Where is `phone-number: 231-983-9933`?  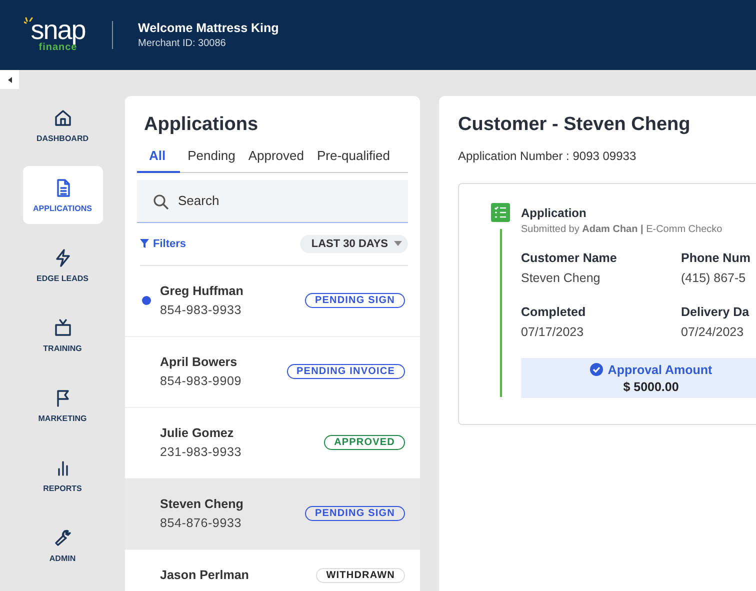
phone-number: 231-983-9933 is located at coordinates (201, 452).